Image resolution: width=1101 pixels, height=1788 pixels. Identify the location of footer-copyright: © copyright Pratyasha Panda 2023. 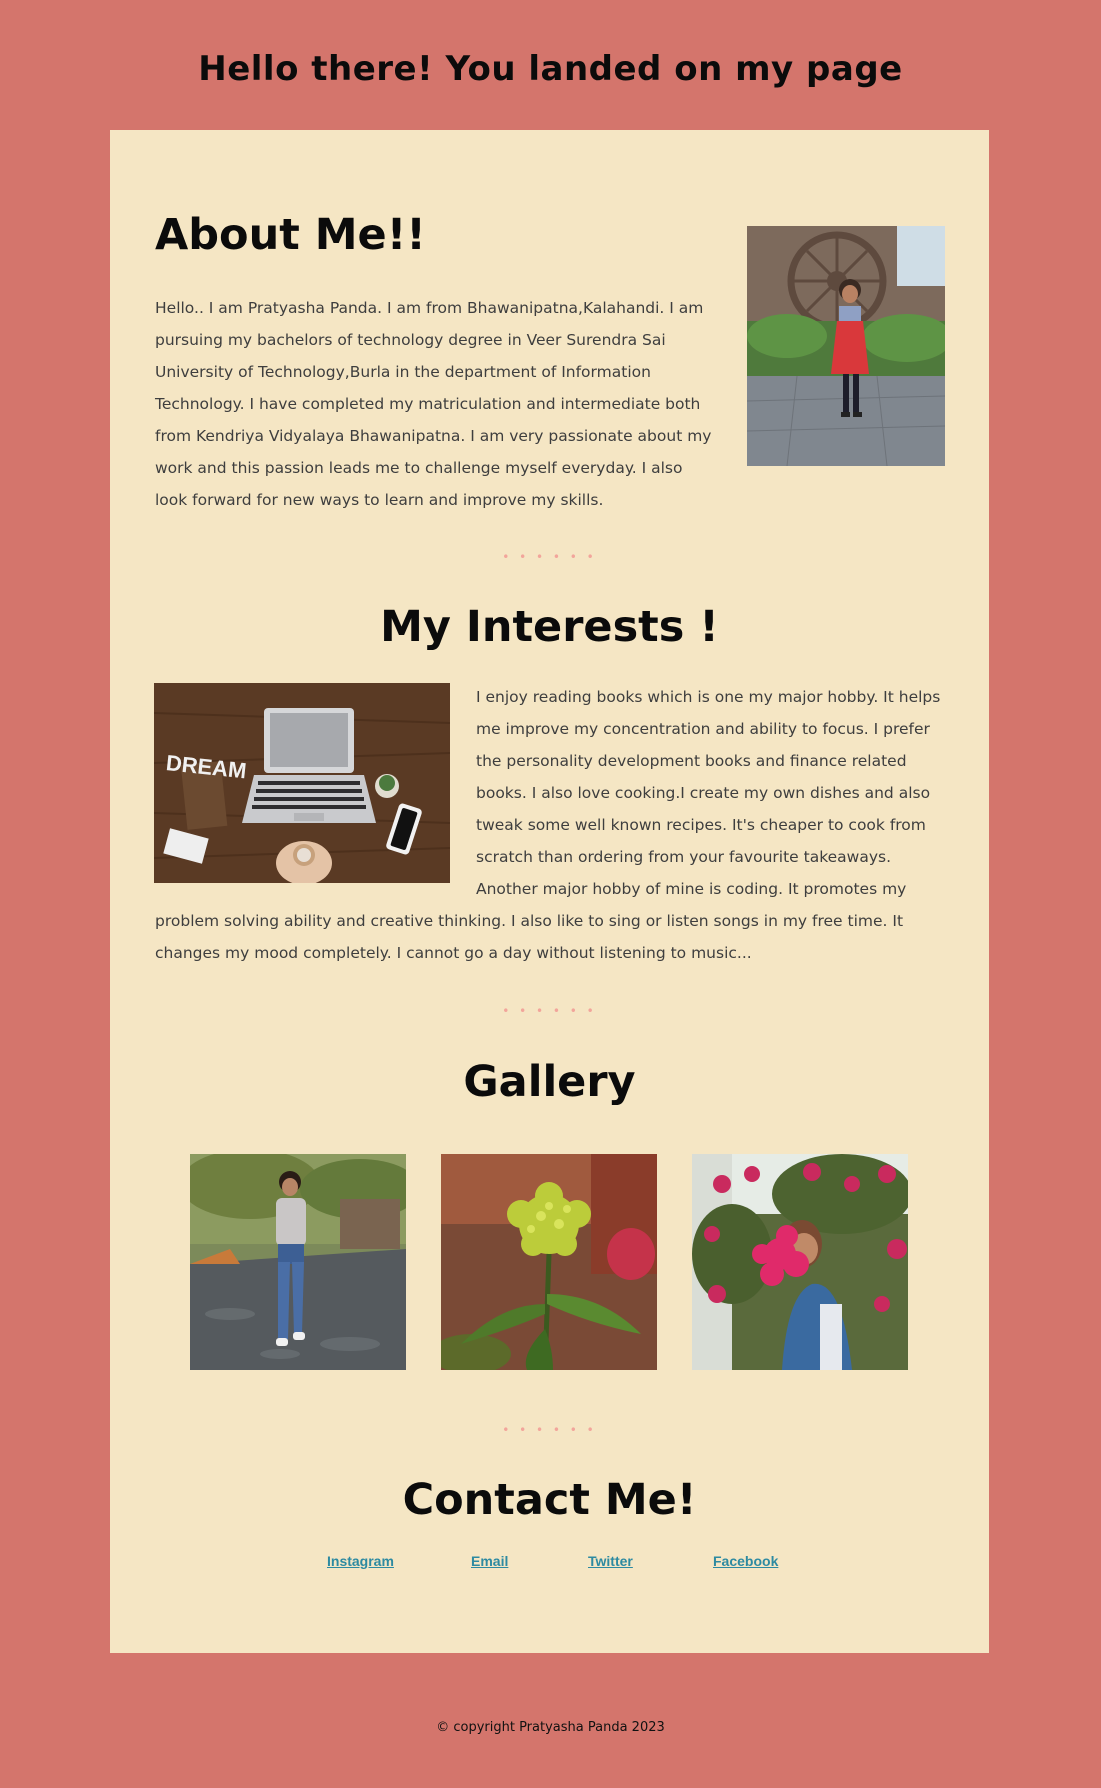
(550, 1727).